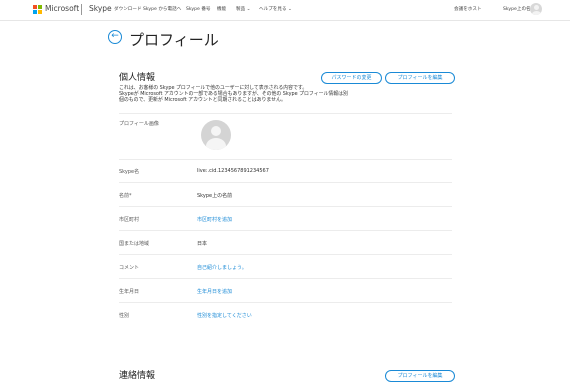  I want to click on nav-products: 製品 ⌄, so click(243, 9).